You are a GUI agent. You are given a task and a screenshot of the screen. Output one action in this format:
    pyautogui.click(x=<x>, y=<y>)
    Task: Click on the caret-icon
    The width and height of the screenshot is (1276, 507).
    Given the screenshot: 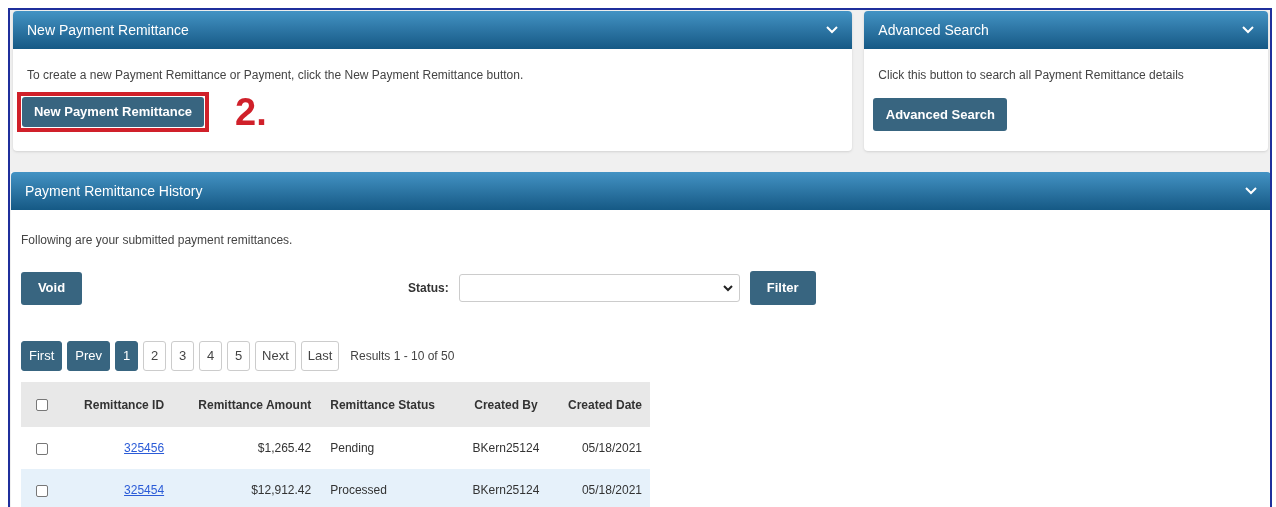 What is the action you would take?
    pyautogui.click(x=727, y=288)
    